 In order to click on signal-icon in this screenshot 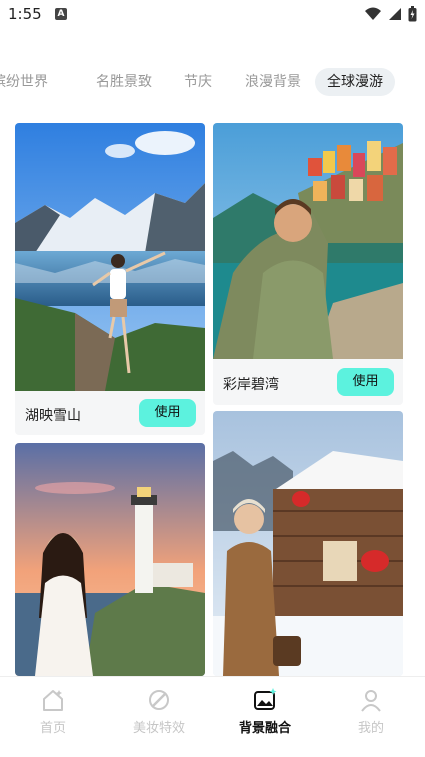, I will do `click(395, 14)`.